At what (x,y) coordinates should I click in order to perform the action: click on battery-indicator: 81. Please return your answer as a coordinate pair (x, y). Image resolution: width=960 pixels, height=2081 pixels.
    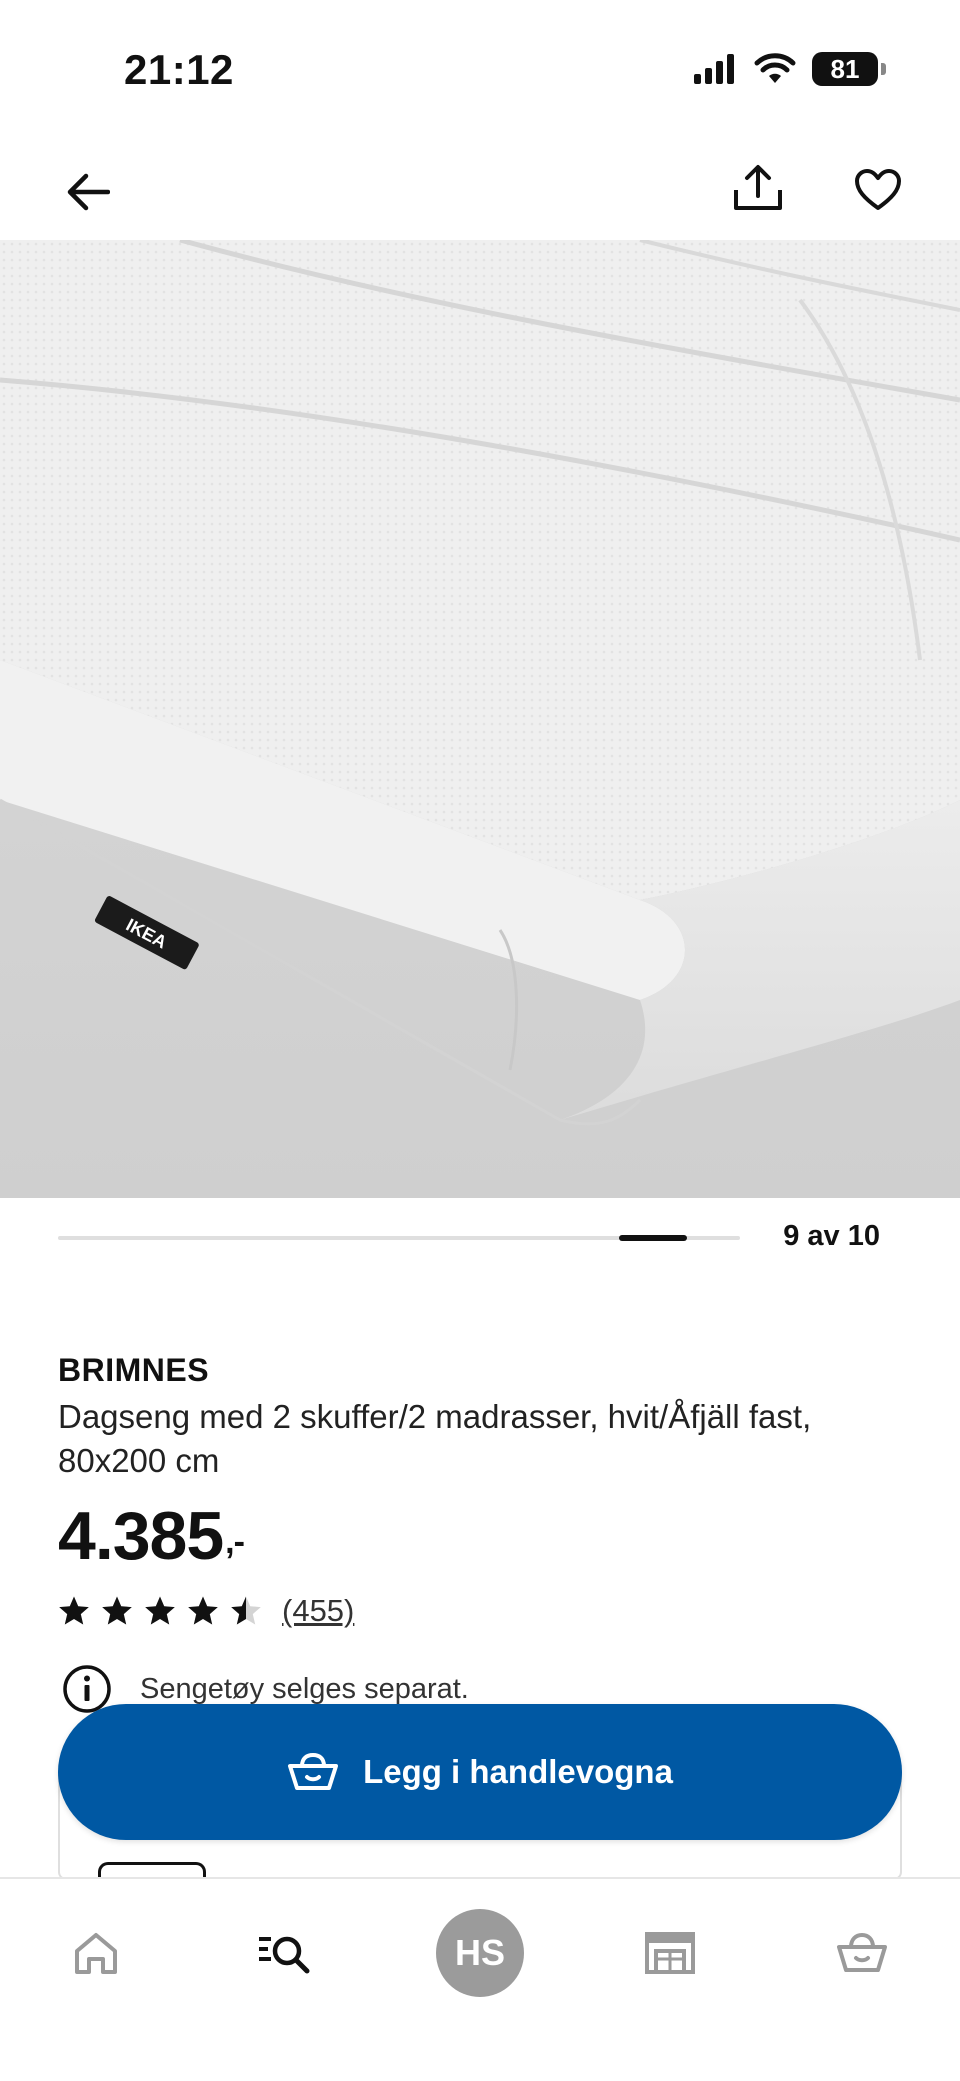
    Looking at the image, I should click on (849, 69).